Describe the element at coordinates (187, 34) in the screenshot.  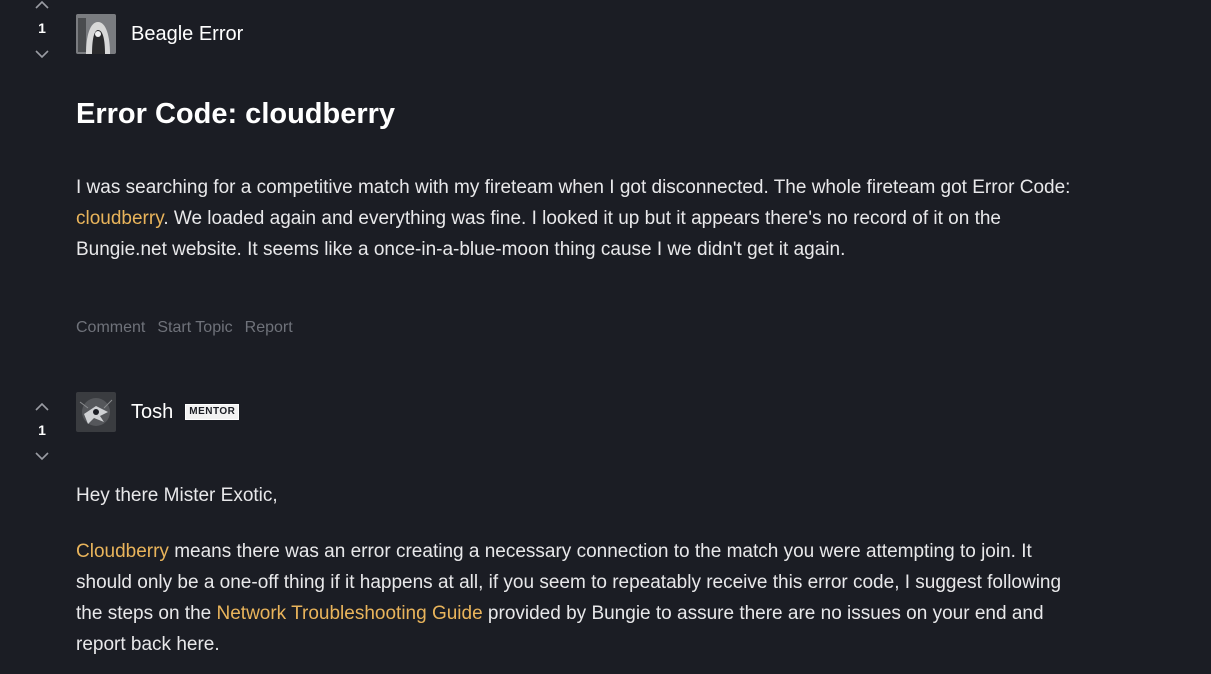
I see `author-name: Beagle Error` at that location.